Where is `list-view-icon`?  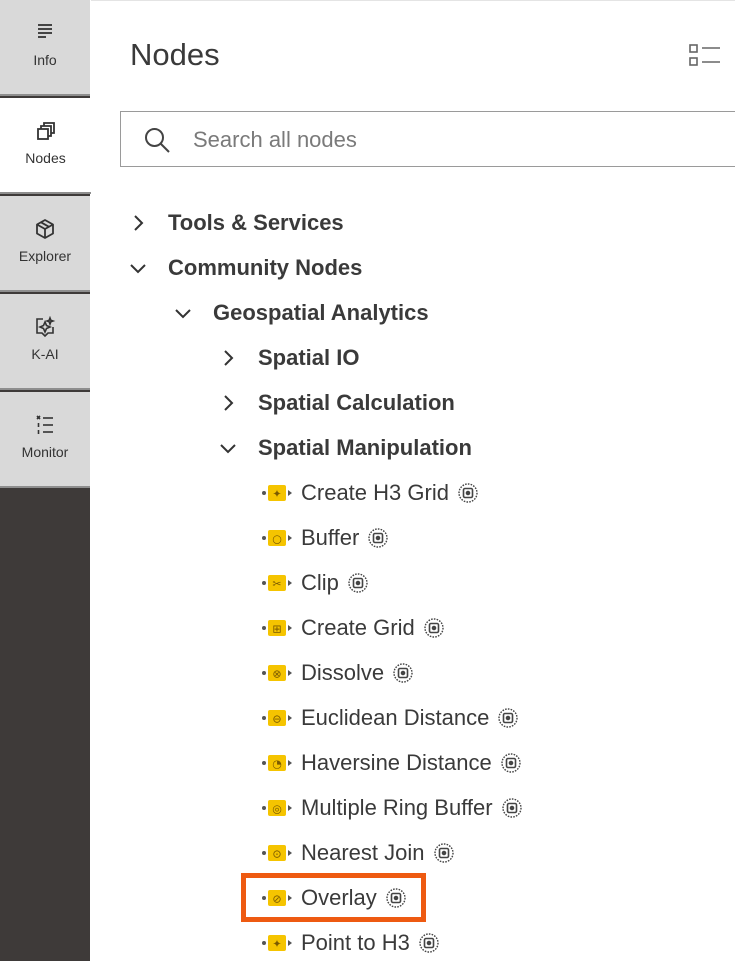
list-view-icon is located at coordinates (704, 55).